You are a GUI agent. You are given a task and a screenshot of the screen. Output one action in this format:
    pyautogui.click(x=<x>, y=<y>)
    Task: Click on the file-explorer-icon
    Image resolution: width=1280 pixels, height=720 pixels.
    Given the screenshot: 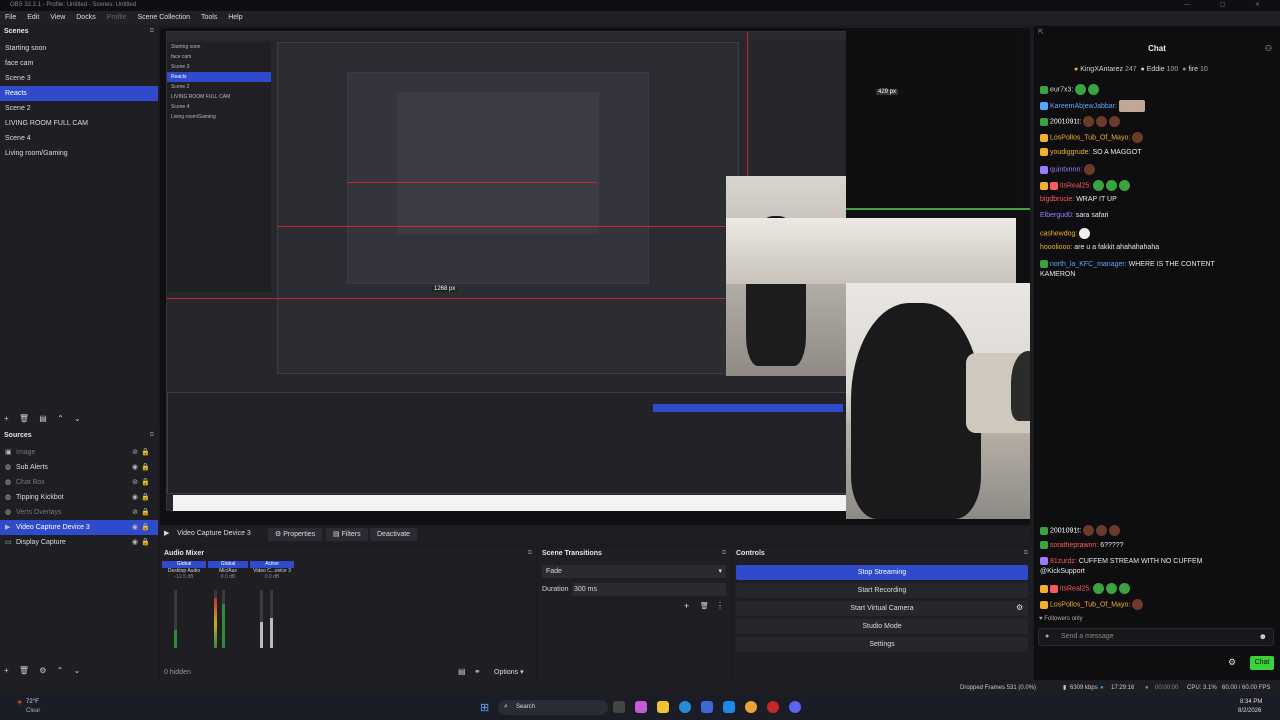 What is the action you would take?
    pyautogui.click(x=663, y=707)
    